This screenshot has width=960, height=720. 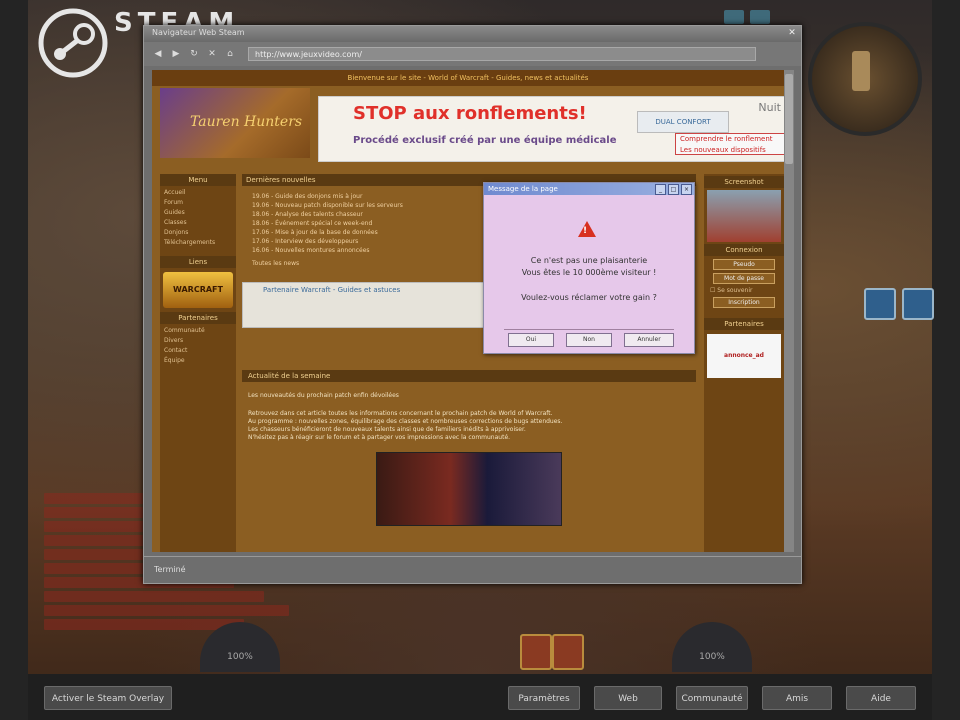 I want to click on no-button: Non, so click(x=589, y=340).